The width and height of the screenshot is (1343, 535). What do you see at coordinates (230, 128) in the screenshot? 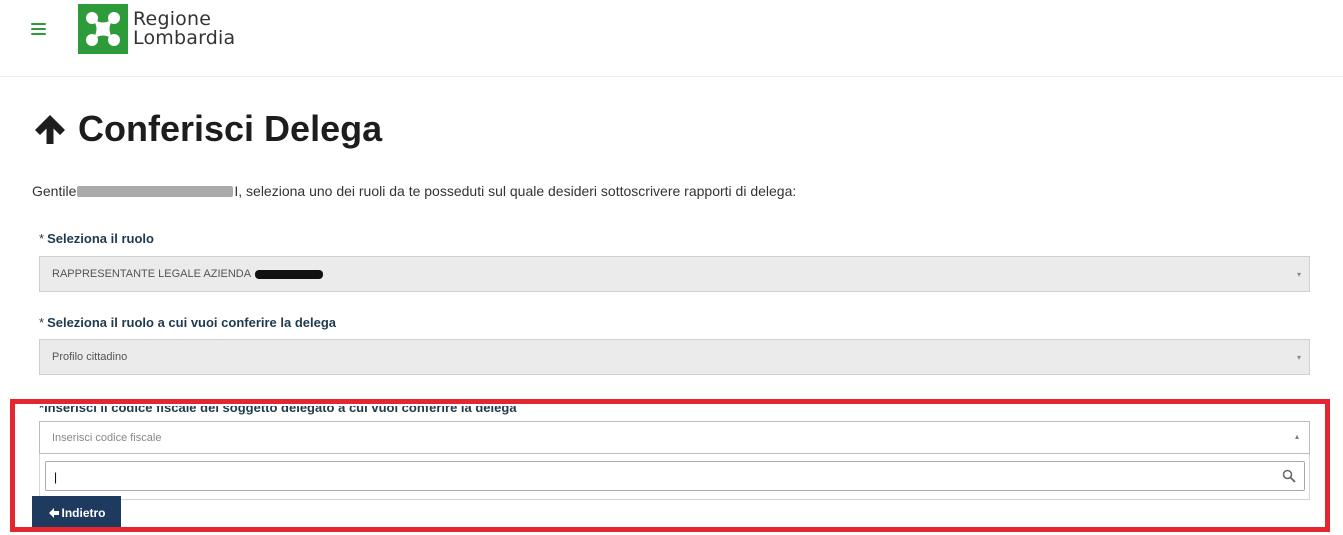
I see `page-title-text: Conferisci Delega` at bounding box center [230, 128].